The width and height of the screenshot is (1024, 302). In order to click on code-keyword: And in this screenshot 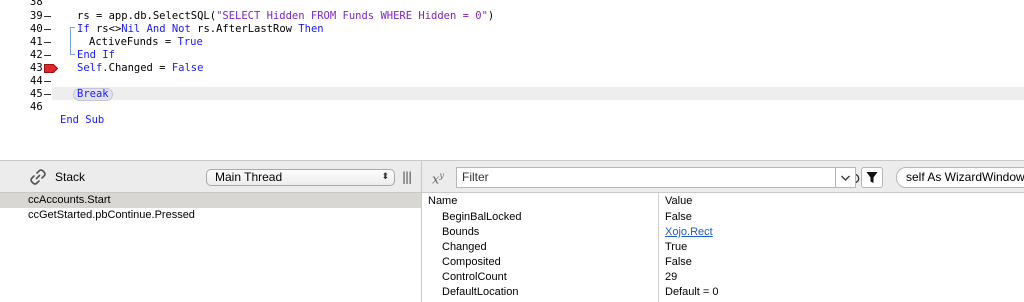, I will do `click(156, 29)`.